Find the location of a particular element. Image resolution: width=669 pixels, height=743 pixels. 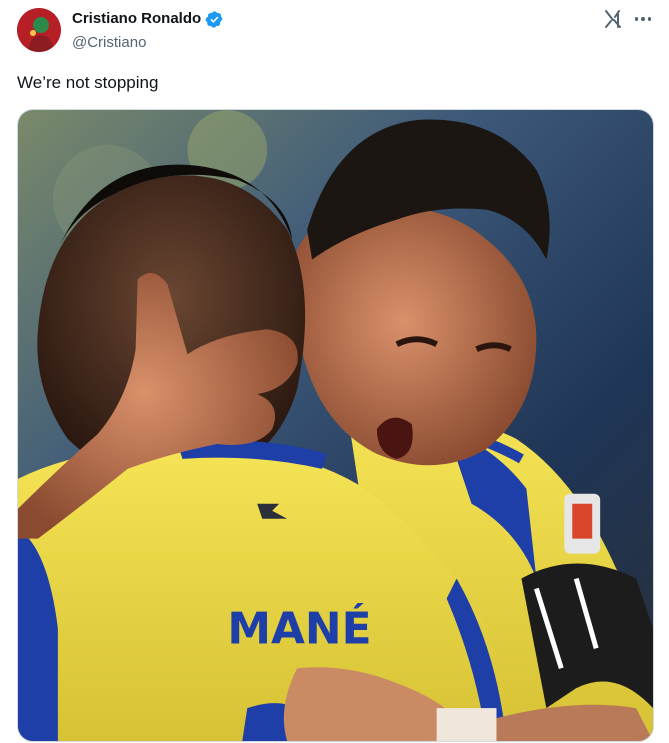

display-name: Cristiano Ronaldo is located at coordinates (136, 19).